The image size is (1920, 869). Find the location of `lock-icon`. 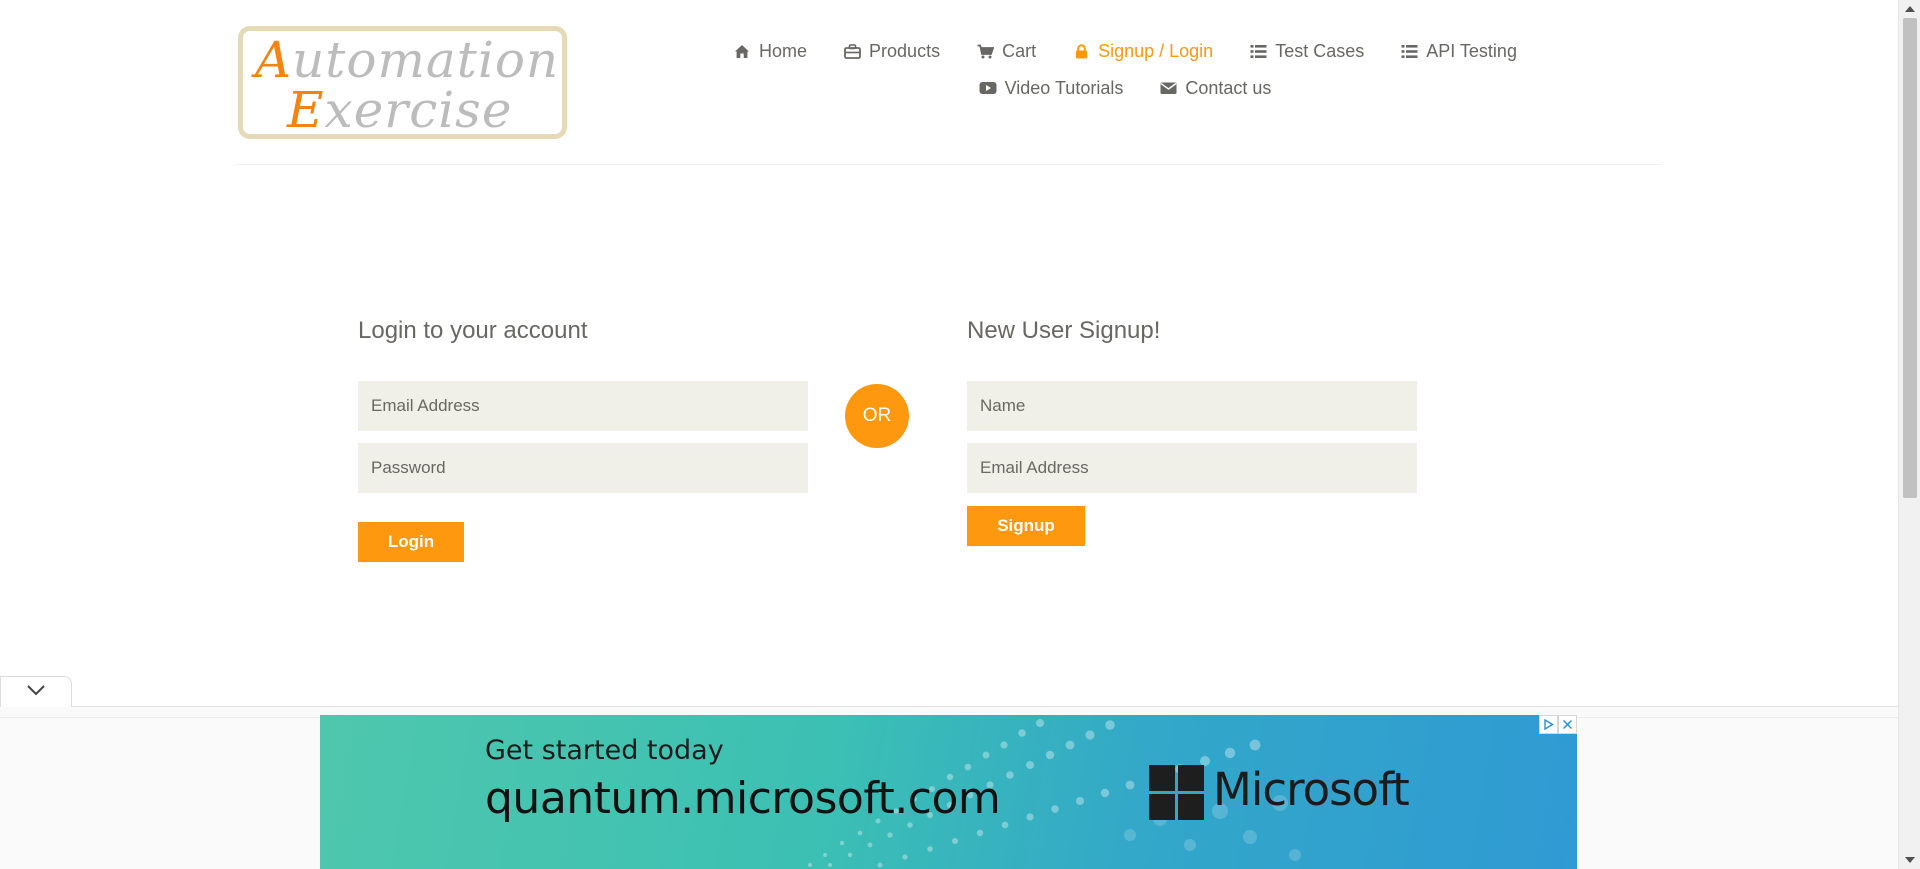

lock-icon is located at coordinates (1081, 51).